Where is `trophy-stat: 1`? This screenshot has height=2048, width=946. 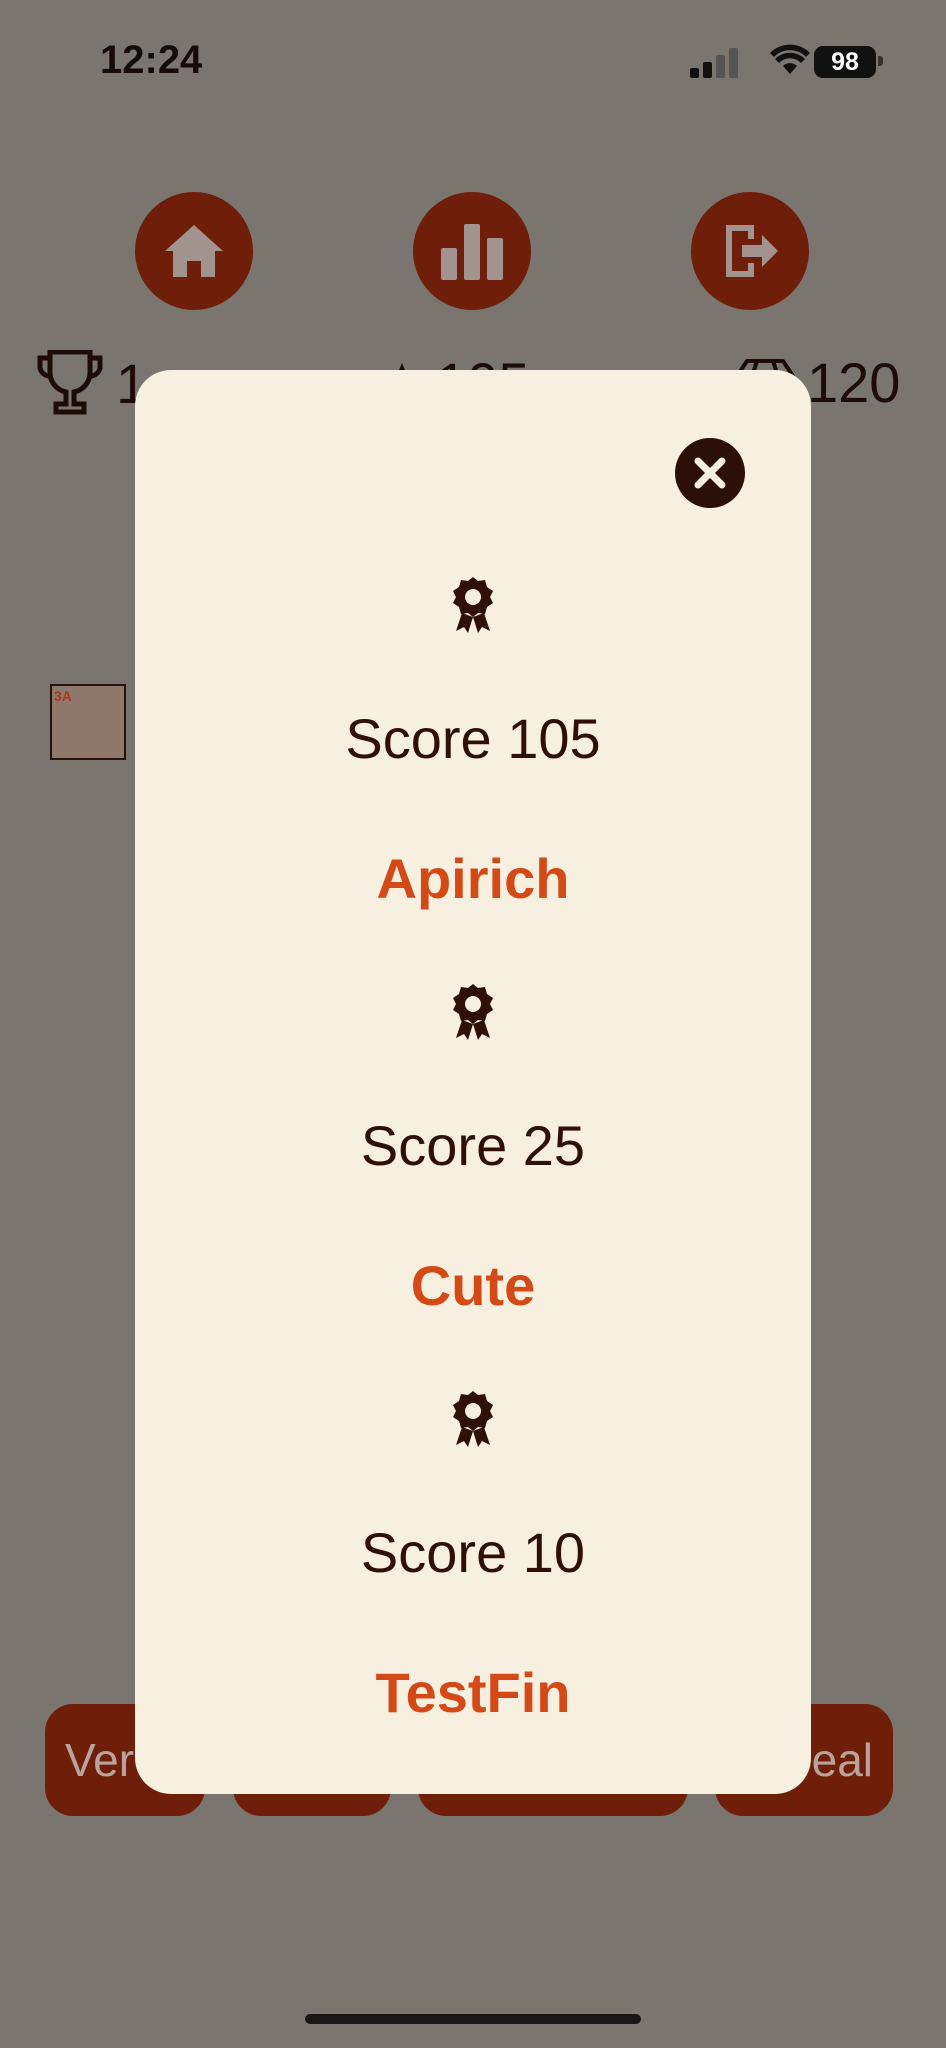 trophy-stat: 1 is located at coordinates (91, 383).